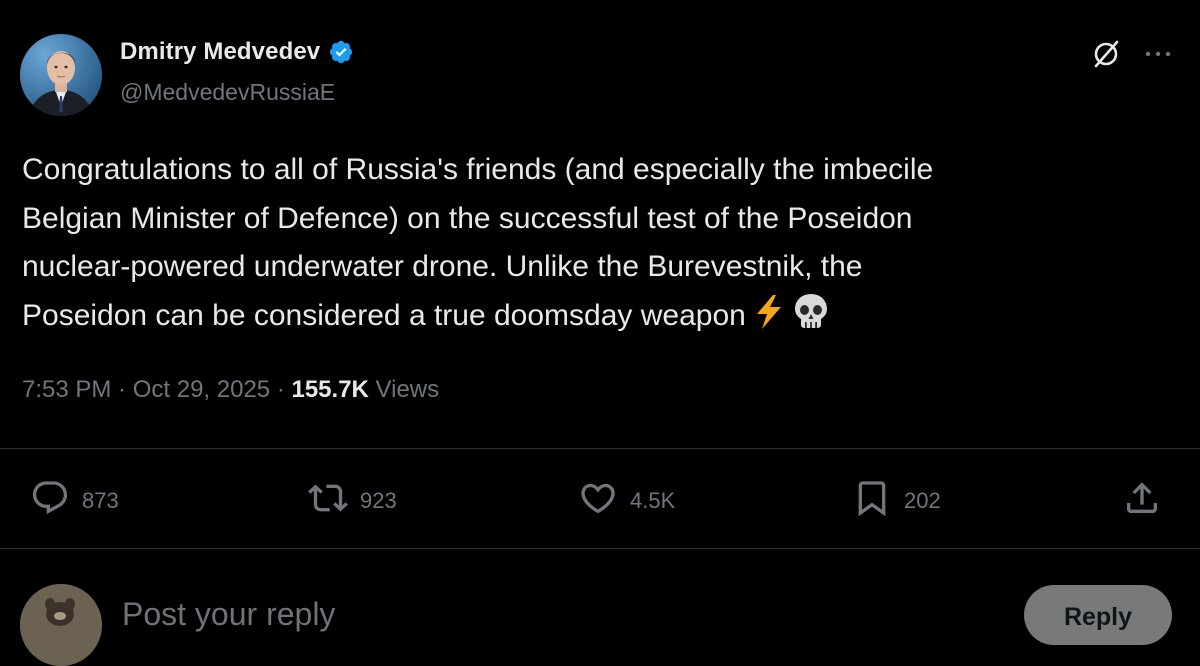 The image size is (1200, 666). Describe the element at coordinates (66, 389) in the screenshot. I see `tweet-time: 7:53 PM` at that location.